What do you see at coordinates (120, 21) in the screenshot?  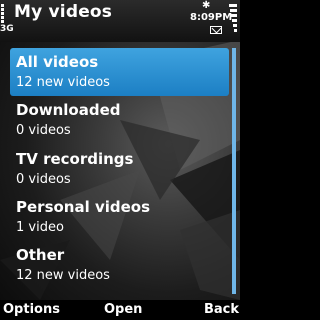 I see `title-bar: 3G My videos ✱ 8:09PM` at bounding box center [120, 21].